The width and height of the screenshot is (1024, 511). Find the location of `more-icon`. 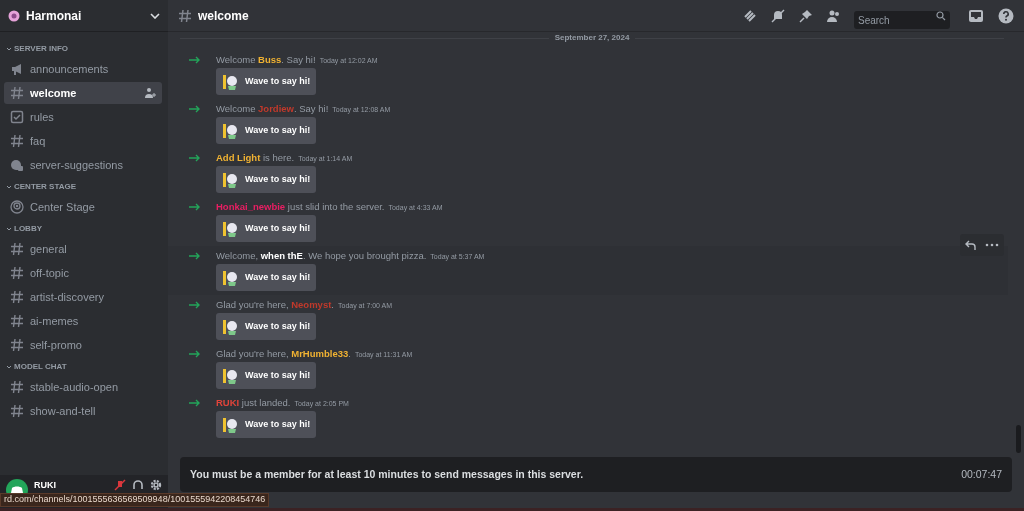

more-icon is located at coordinates (992, 245).